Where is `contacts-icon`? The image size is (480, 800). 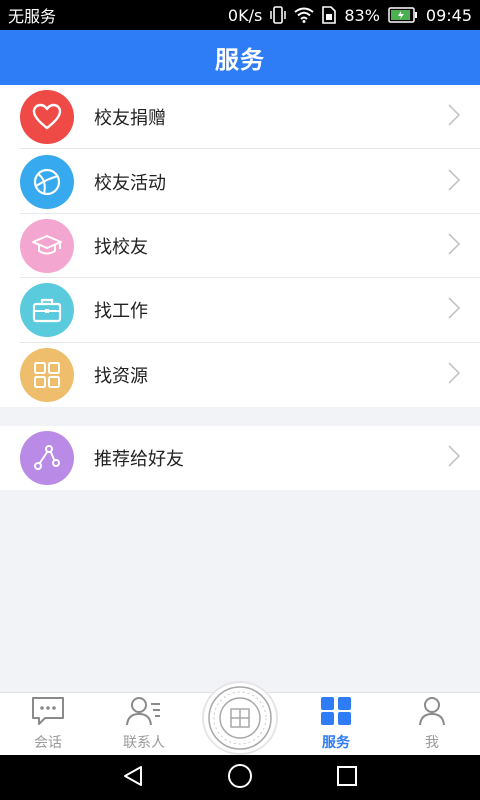 contacts-icon is located at coordinates (144, 713).